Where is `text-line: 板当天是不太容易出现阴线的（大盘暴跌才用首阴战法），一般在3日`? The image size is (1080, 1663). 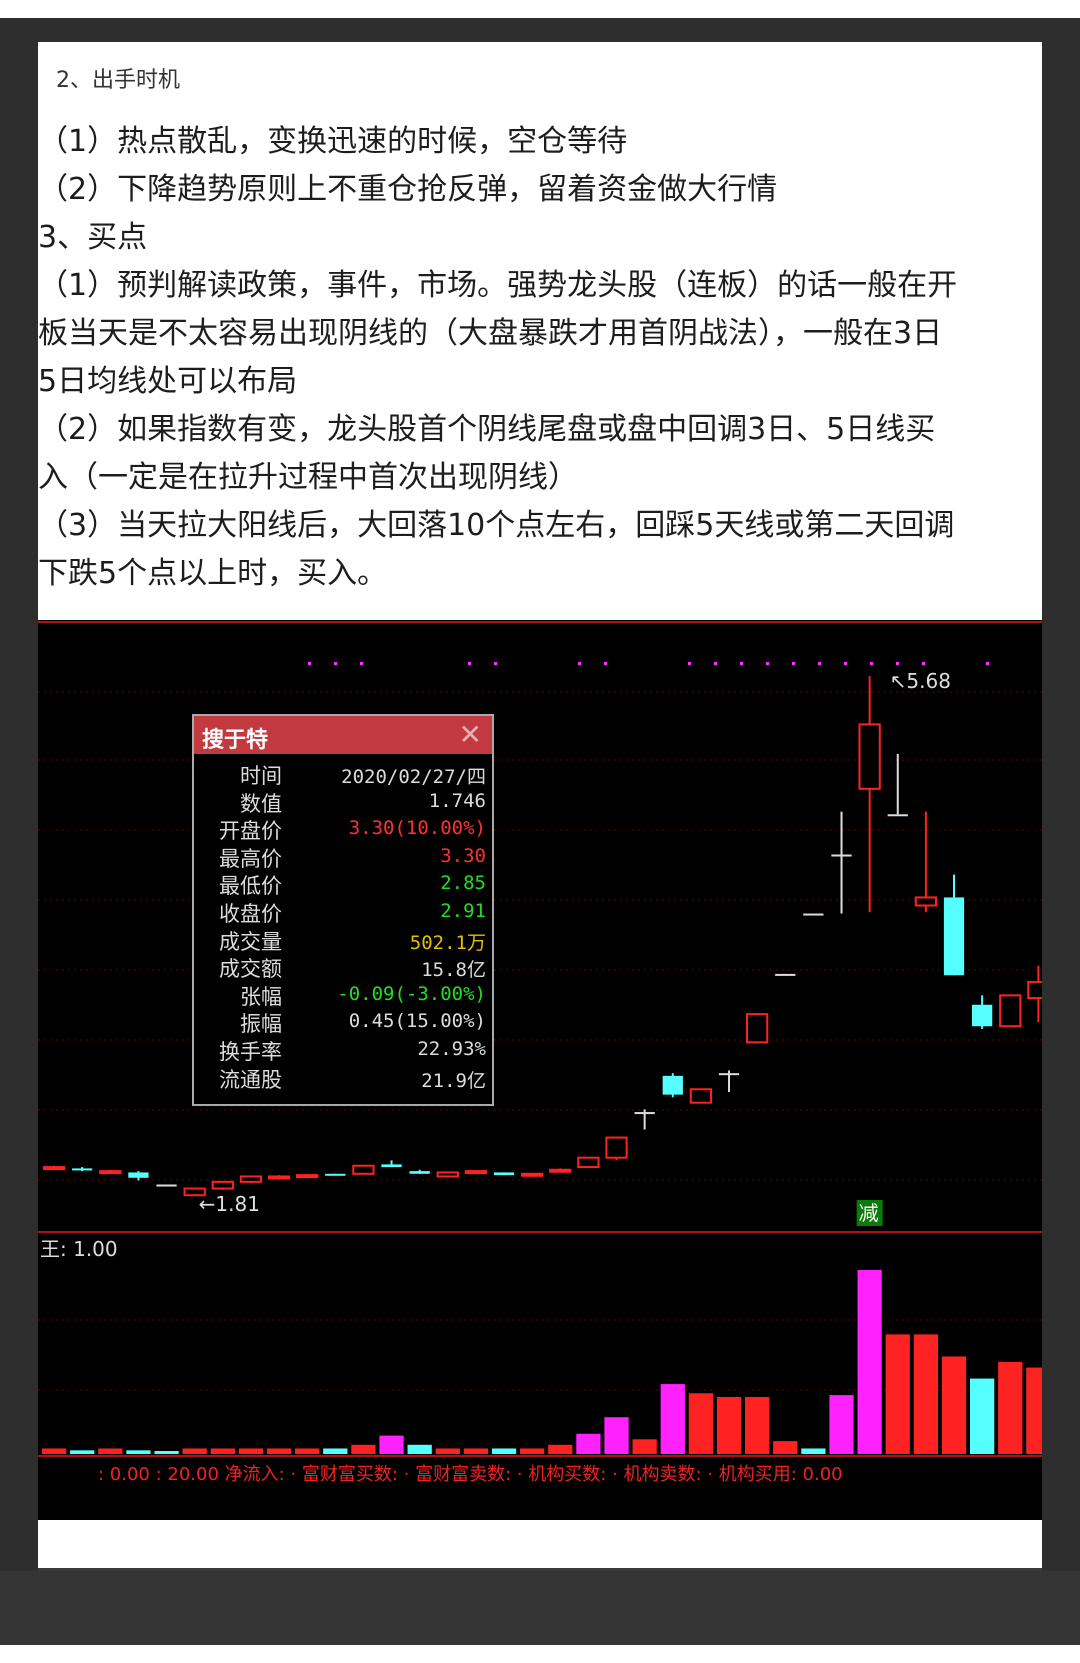 text-line: 板当天是不太容易出现阴线的（大盘暴跌才用首阴战法），一般在3日 is located at coordinates (490, 333).